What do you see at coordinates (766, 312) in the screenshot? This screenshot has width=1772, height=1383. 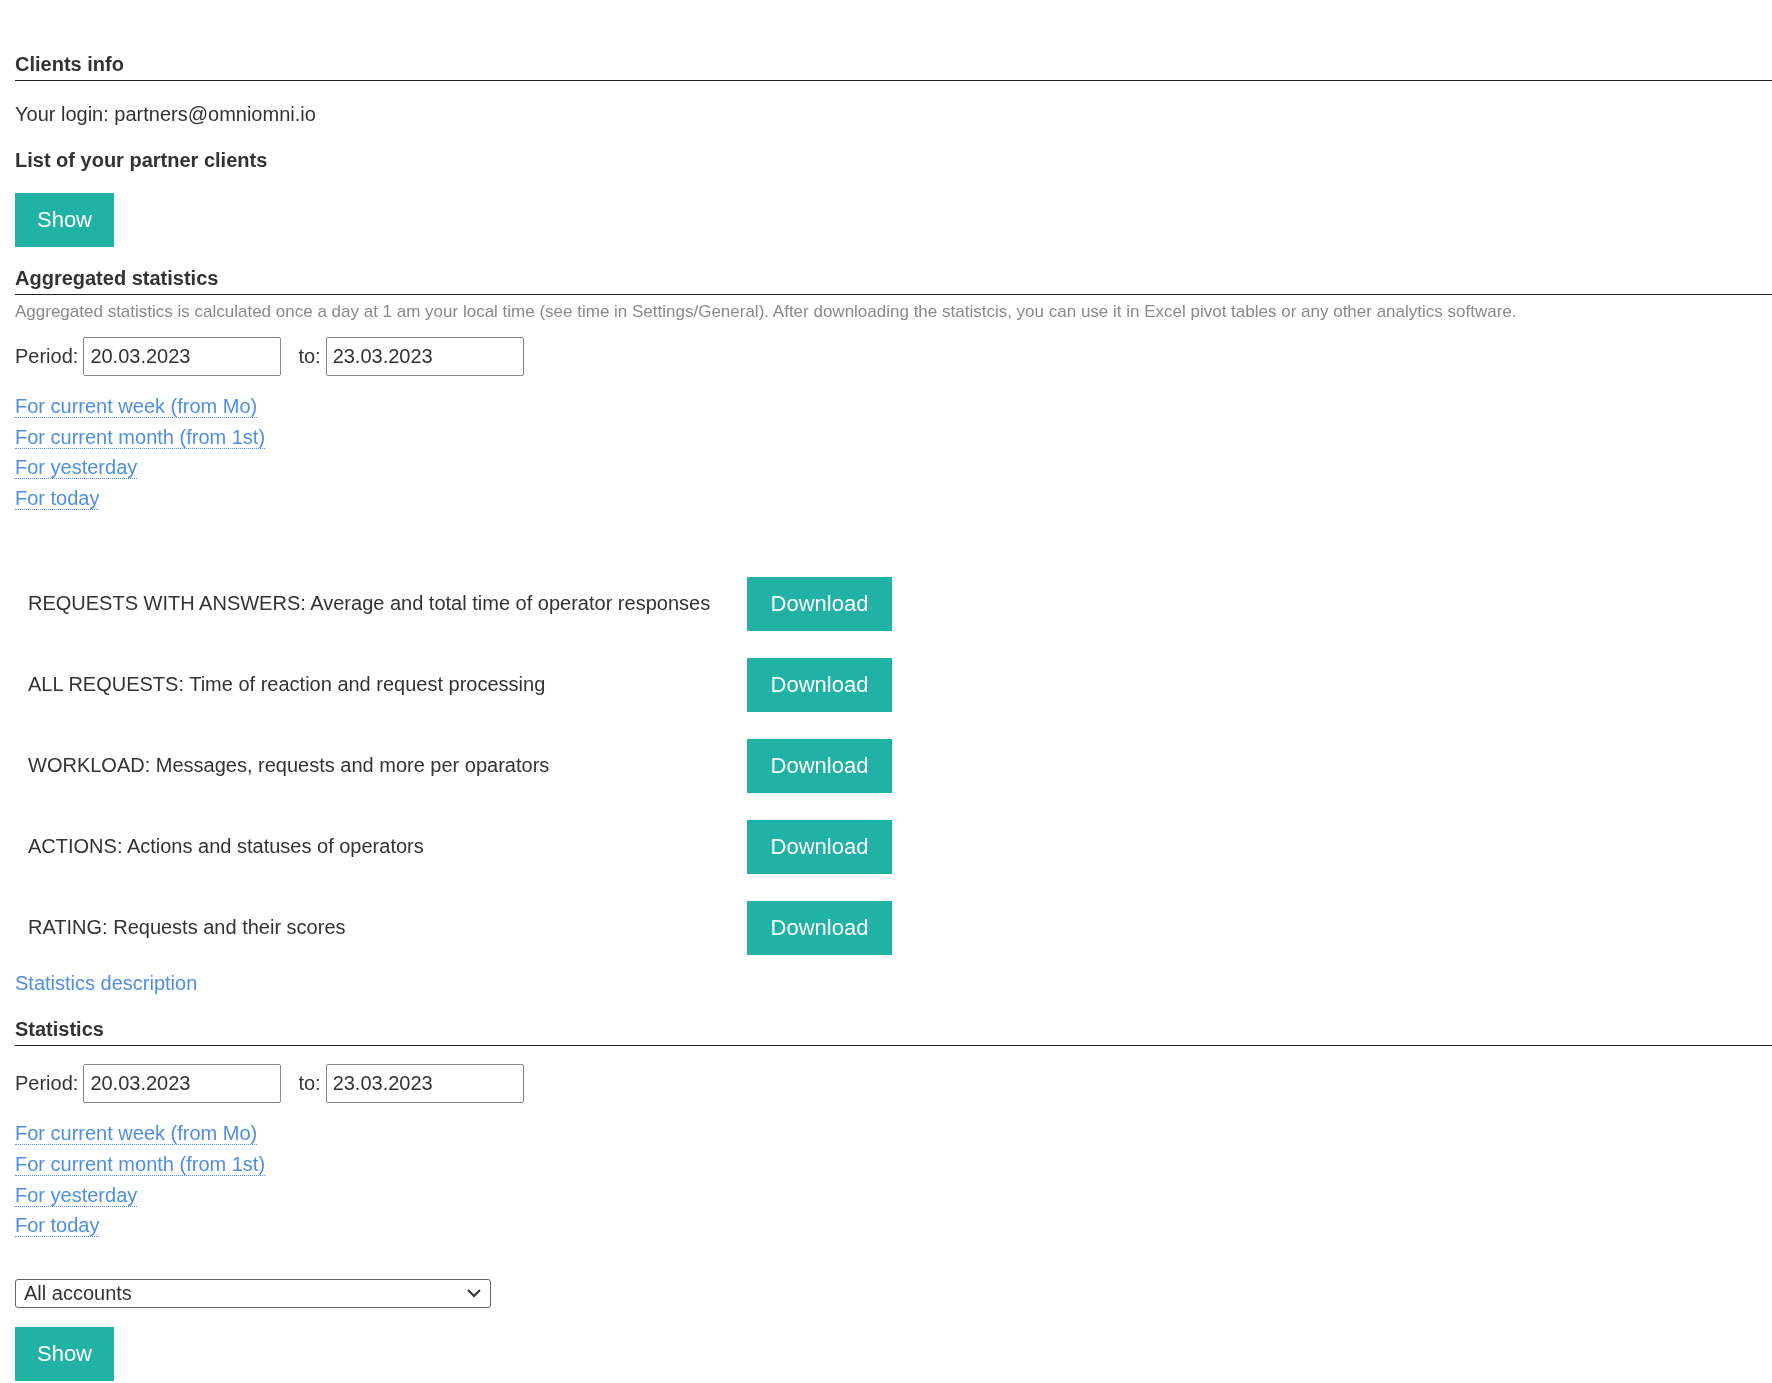 I see `description-text: Aggregated statistics is calculated once a day at 1 am your local time (see time in Settings/General). After downloading the statistcis, you can use it in Excel pivot tables or any other analytics software.` at bounding box center [766, 312].